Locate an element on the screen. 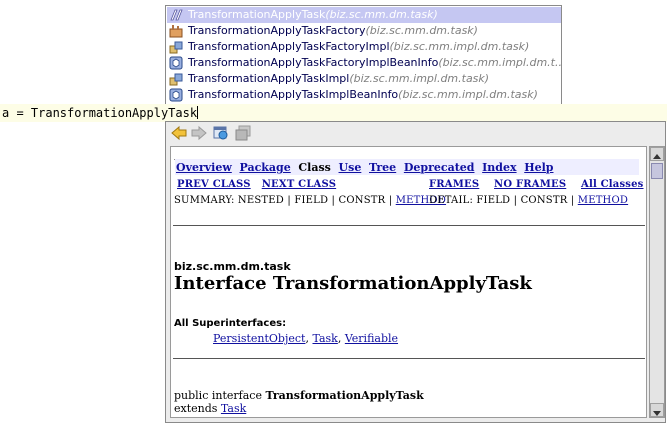 This screenshot has width=667, height=423. nav-deprecated-link: Deprecated is located at coordinates (439, 167).